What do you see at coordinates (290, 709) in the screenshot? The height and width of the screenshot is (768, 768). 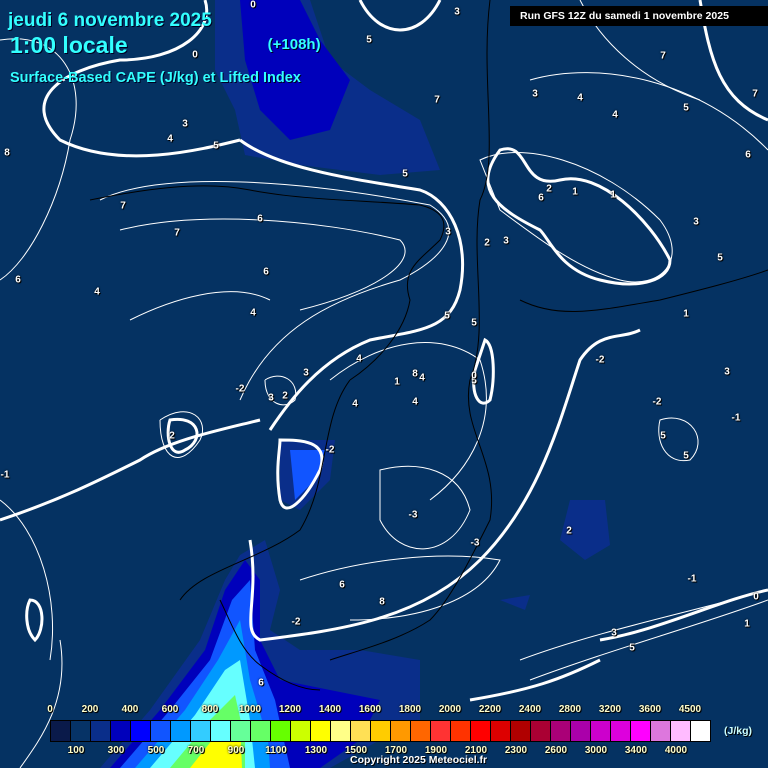 I see `legend-tick: 1200` at bounding box center [290, 709].